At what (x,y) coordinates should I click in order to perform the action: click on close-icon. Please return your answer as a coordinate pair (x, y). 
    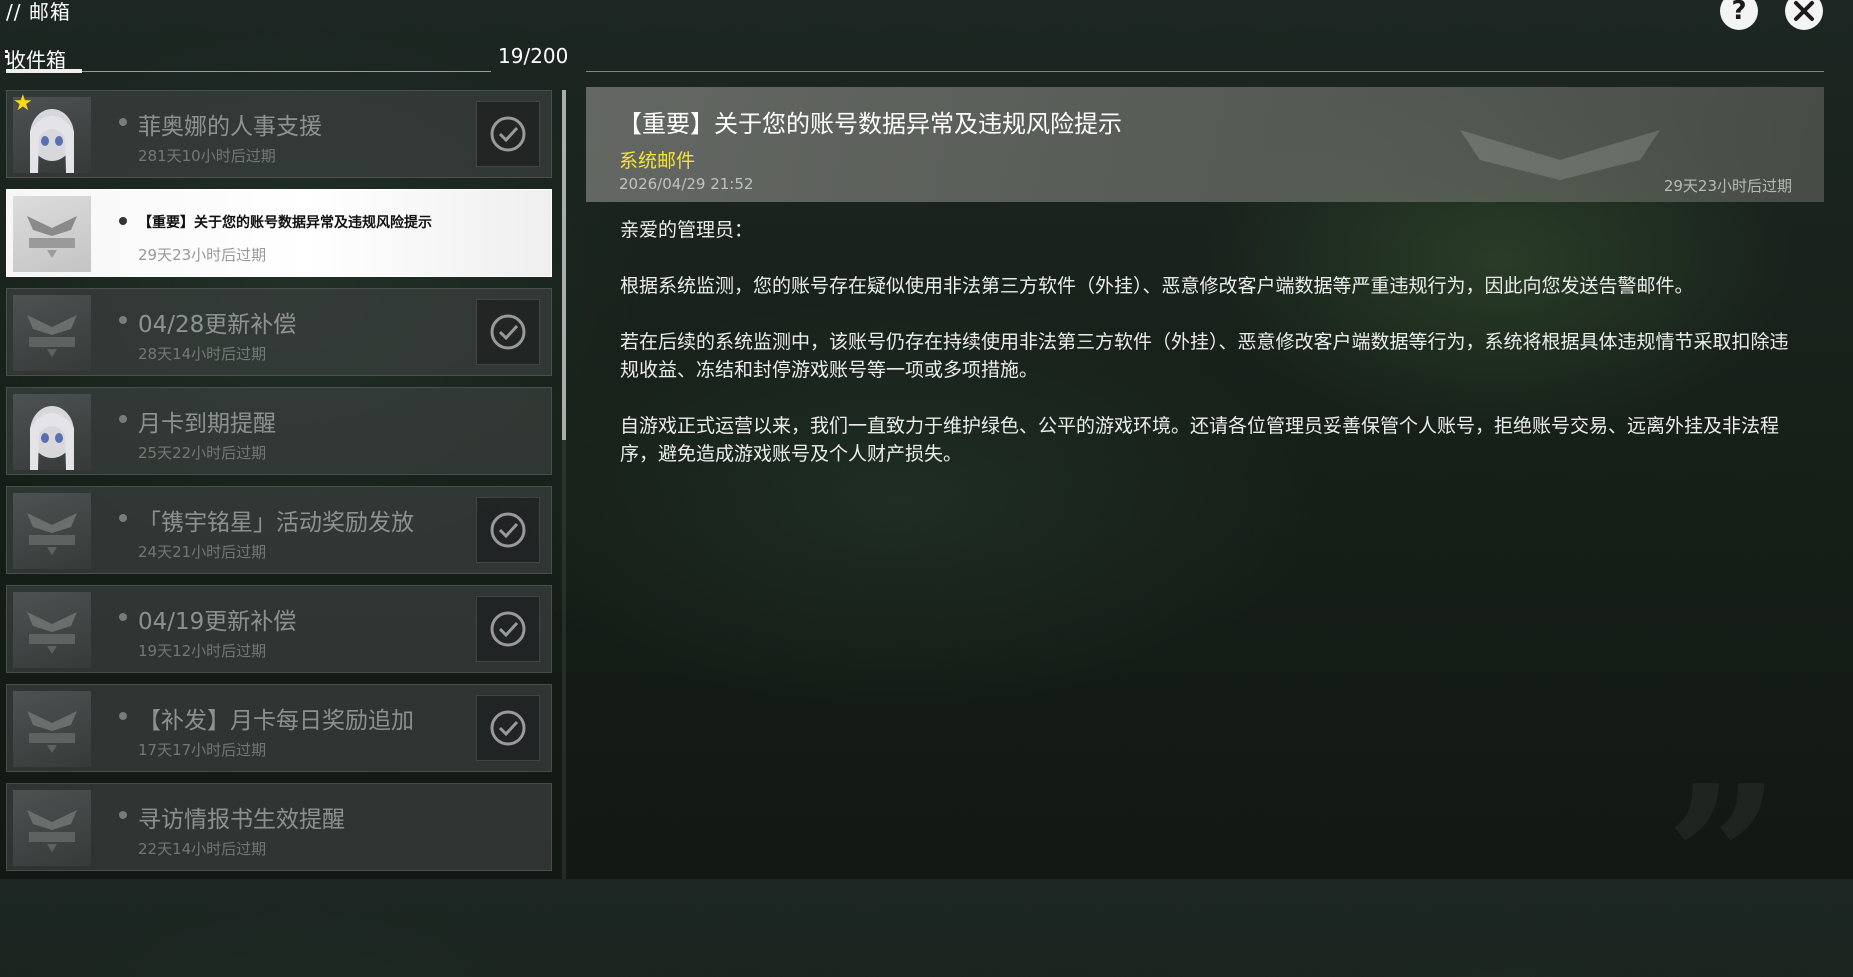
    Looking at the image, I should click on (1804, 11).